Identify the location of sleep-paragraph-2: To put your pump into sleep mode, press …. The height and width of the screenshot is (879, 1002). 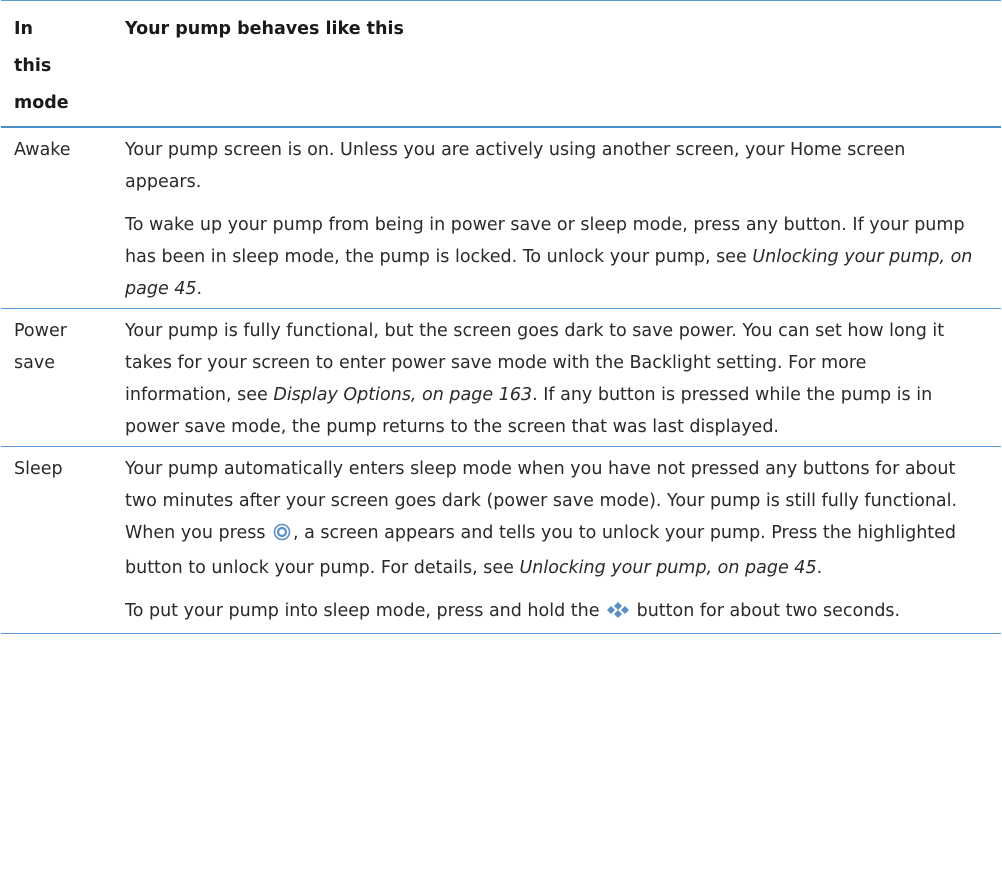
(551, 611).